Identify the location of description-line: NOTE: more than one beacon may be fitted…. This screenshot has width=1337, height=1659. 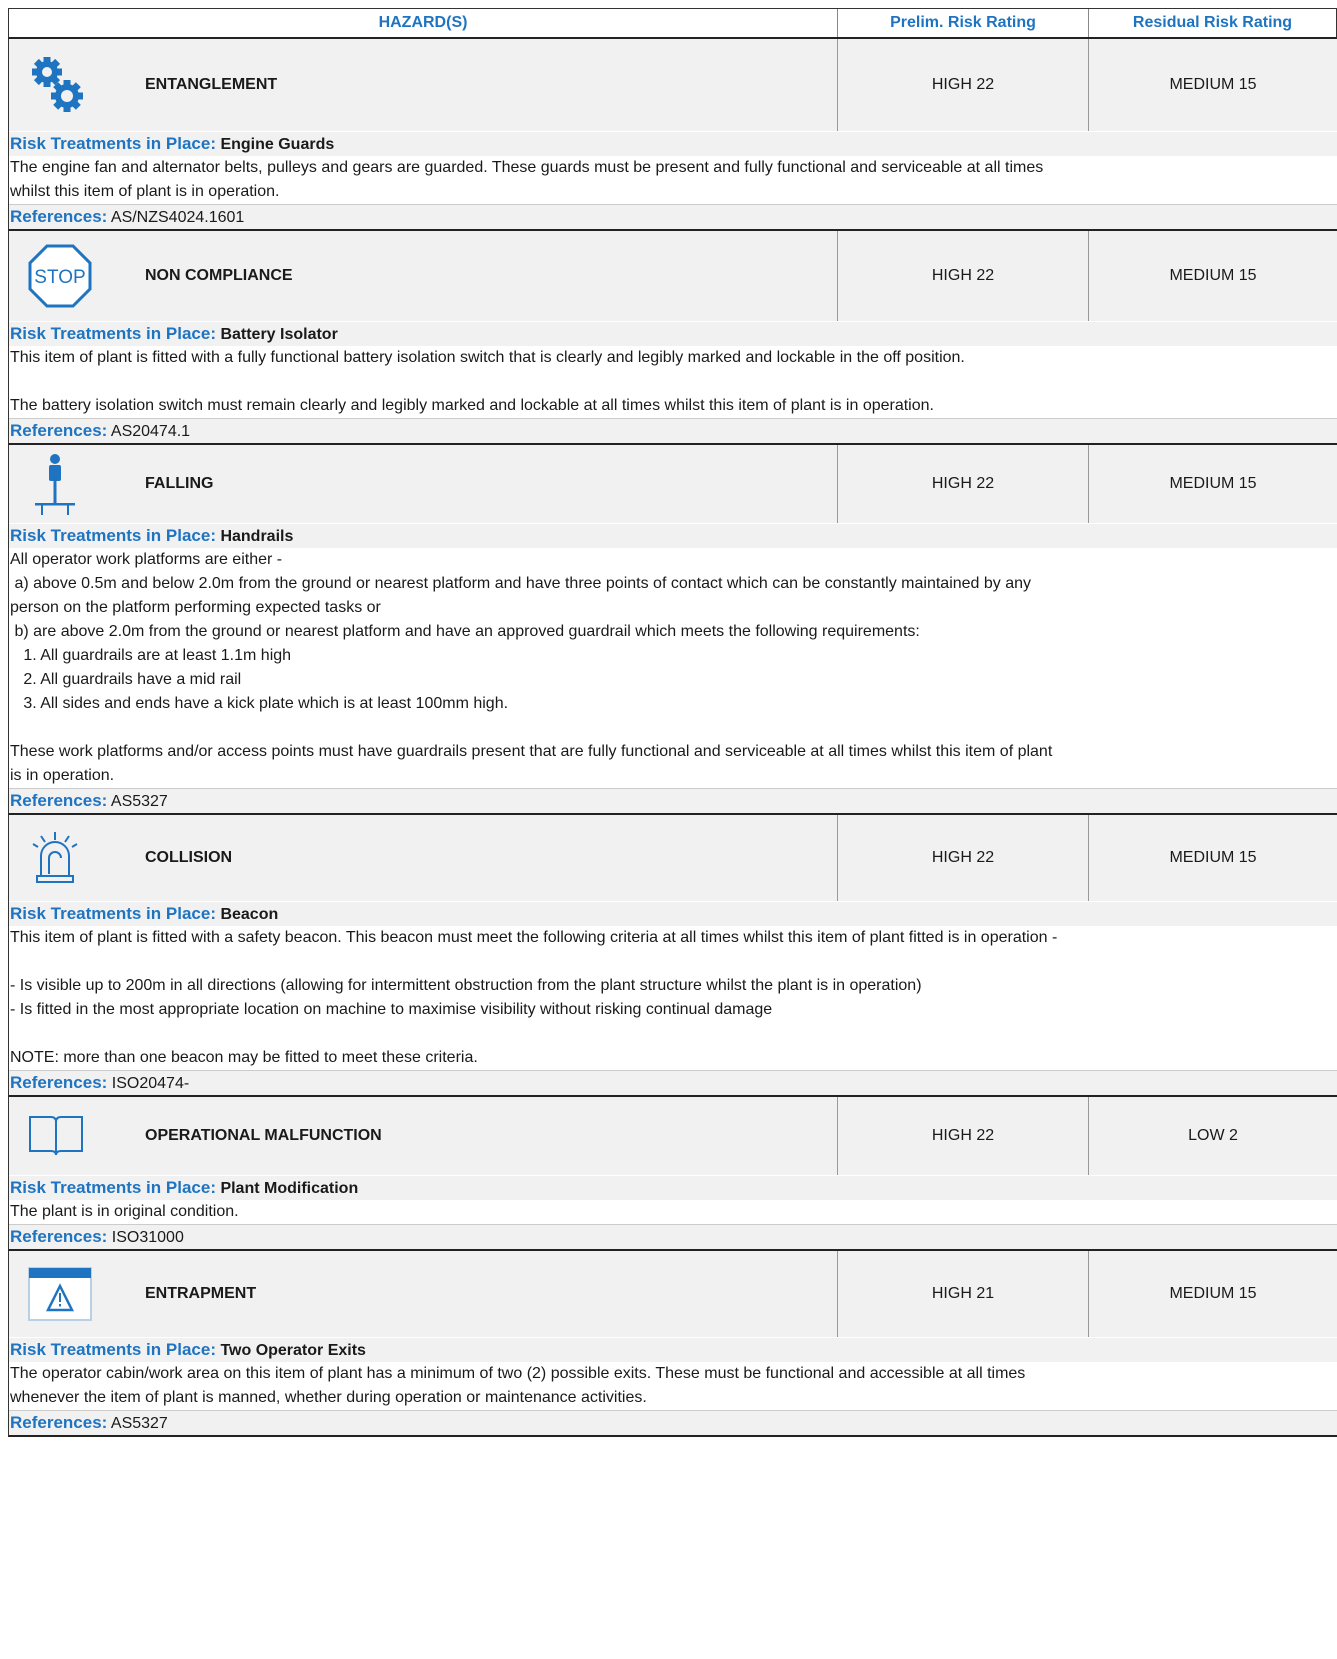
(244, 1057).